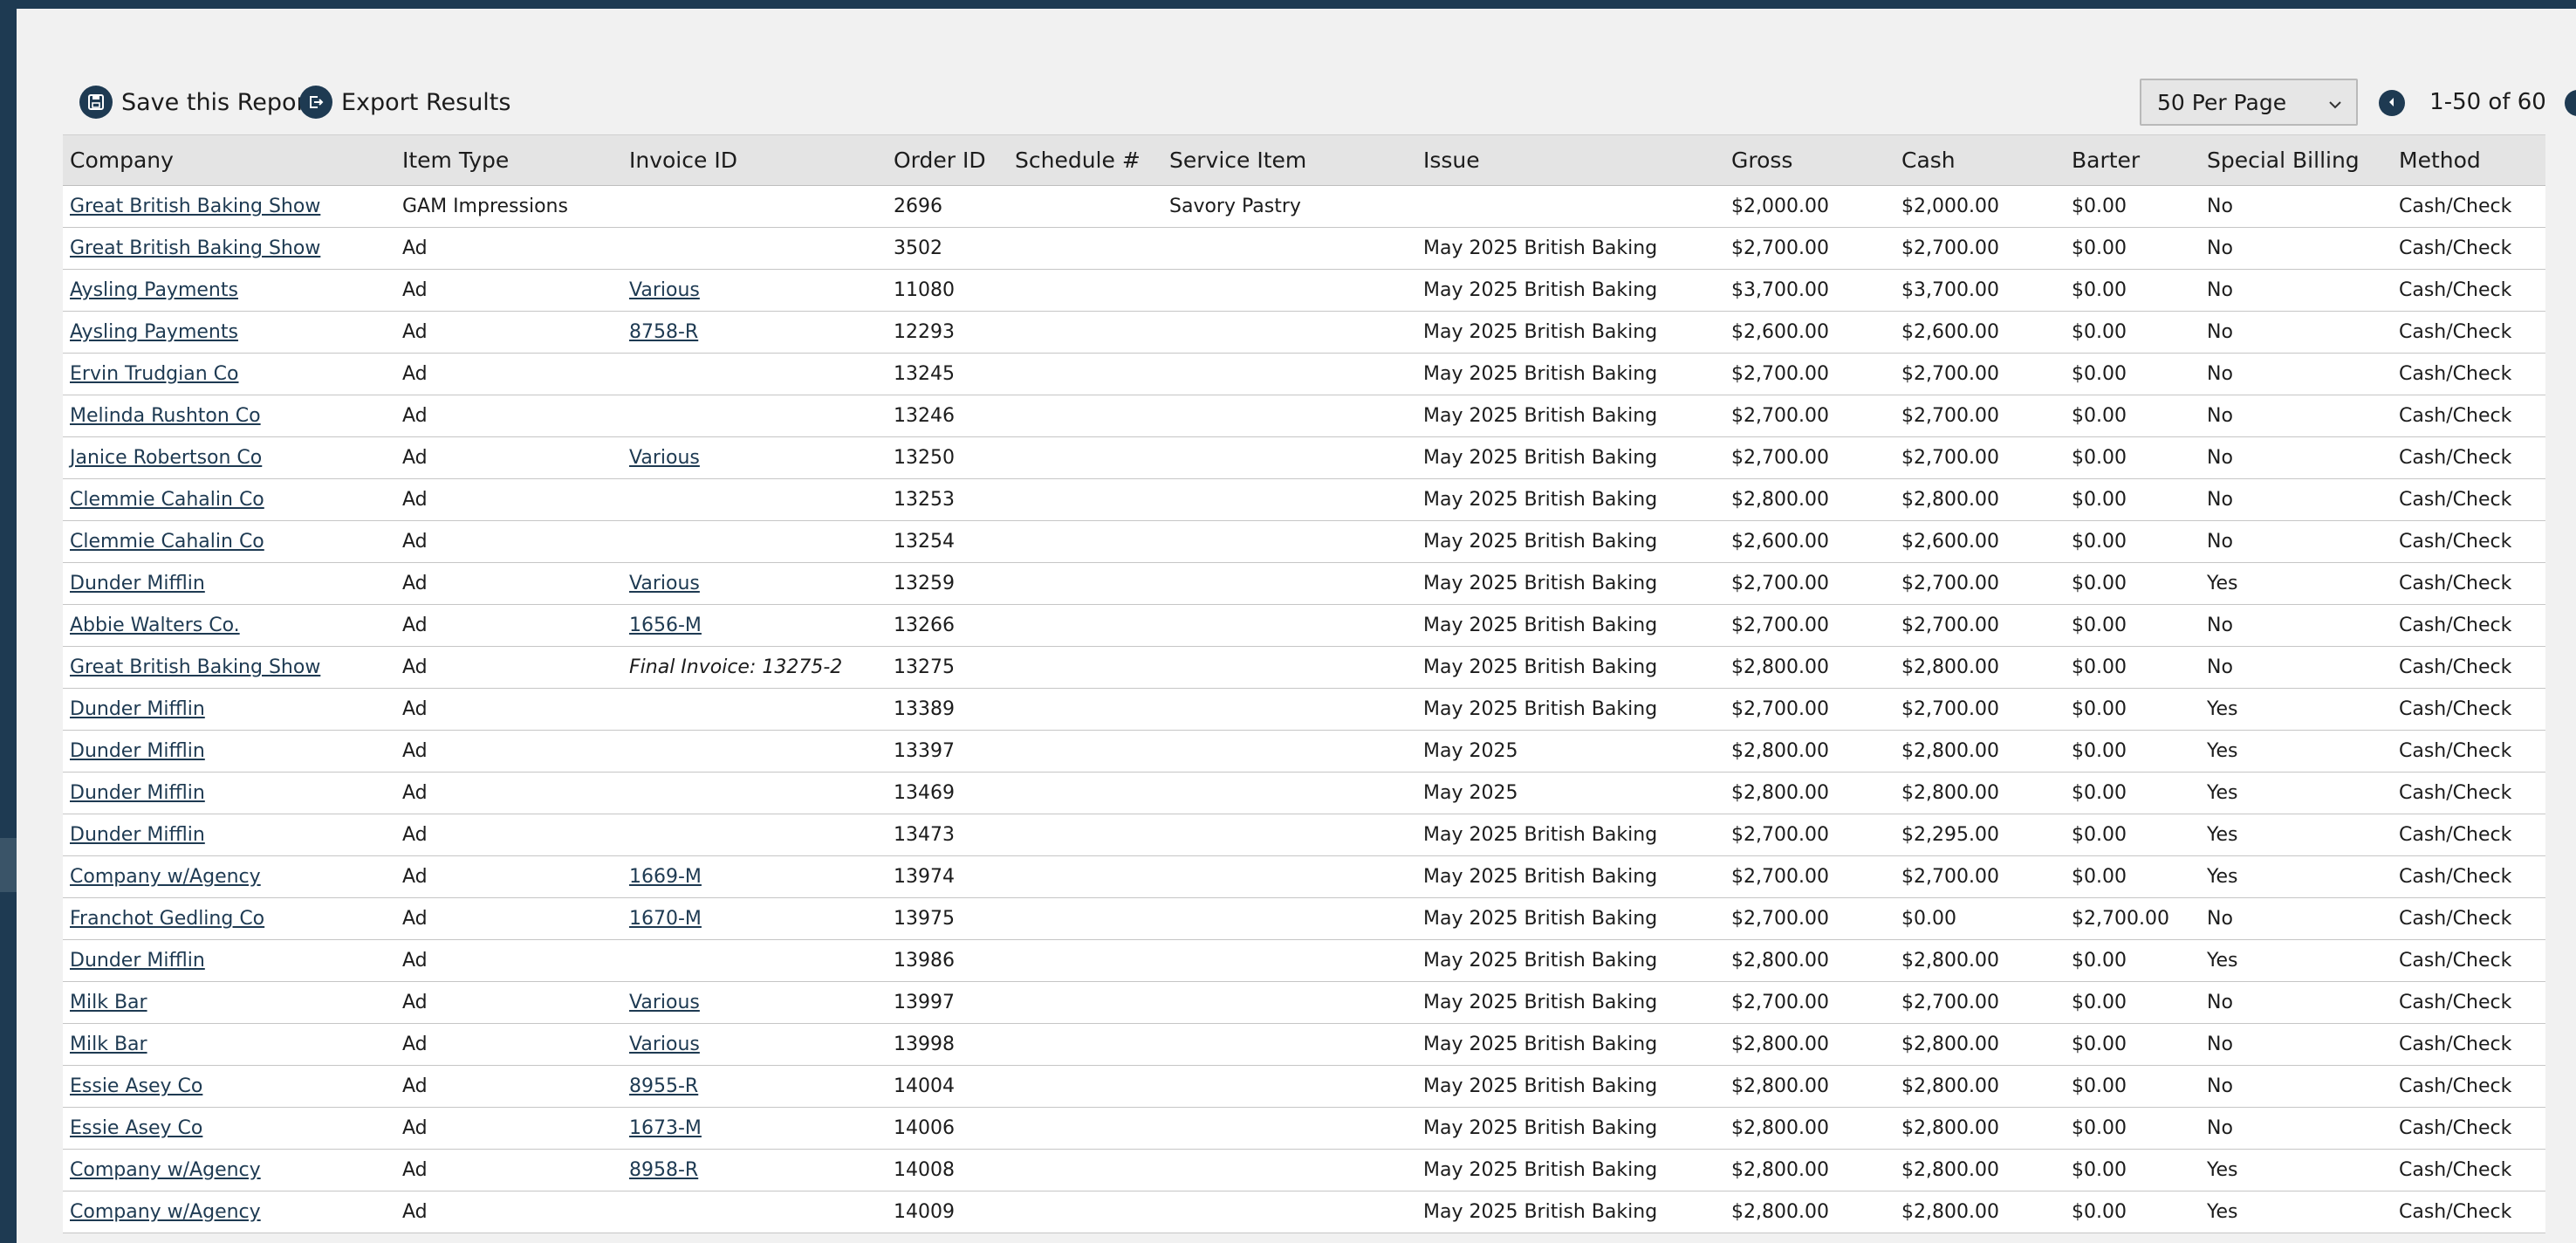 Image resolution: width=2576 pixels, height=1243 pixels. I want to click on prev-page-button, so click(2392, 103).